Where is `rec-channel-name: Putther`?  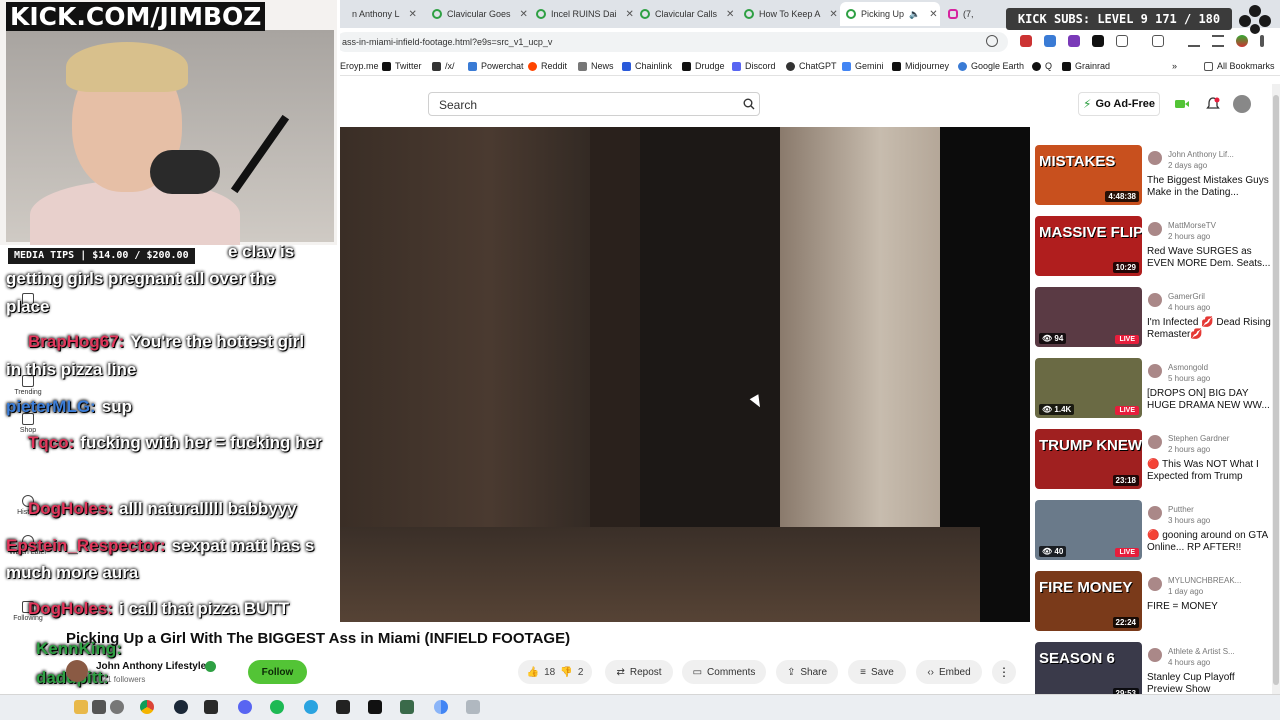
rec-channel-name: Putther is located at coordinates (1181, 509).